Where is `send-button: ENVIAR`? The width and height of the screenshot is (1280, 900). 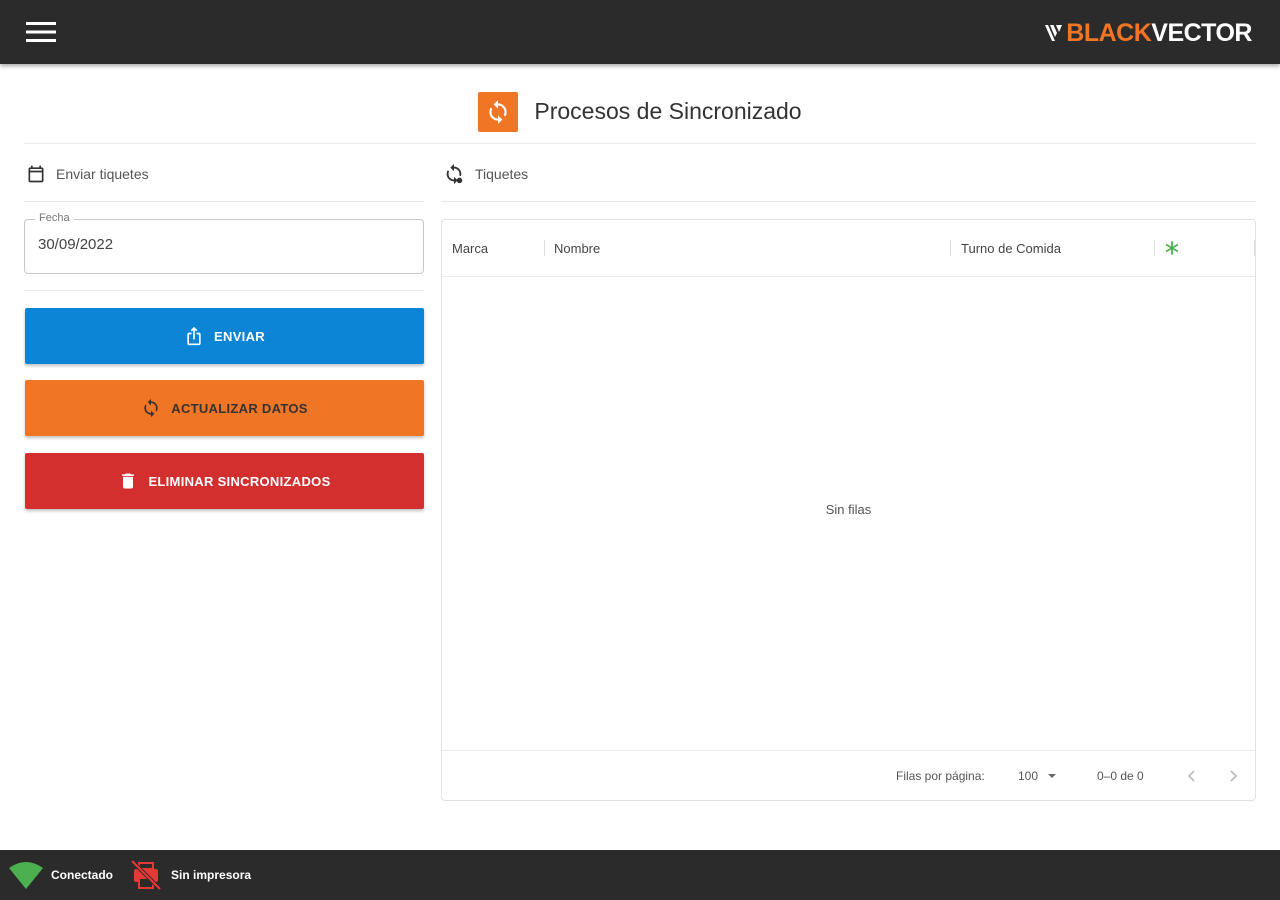
send-button: ENVIAR is located at coordinates (224, 336).